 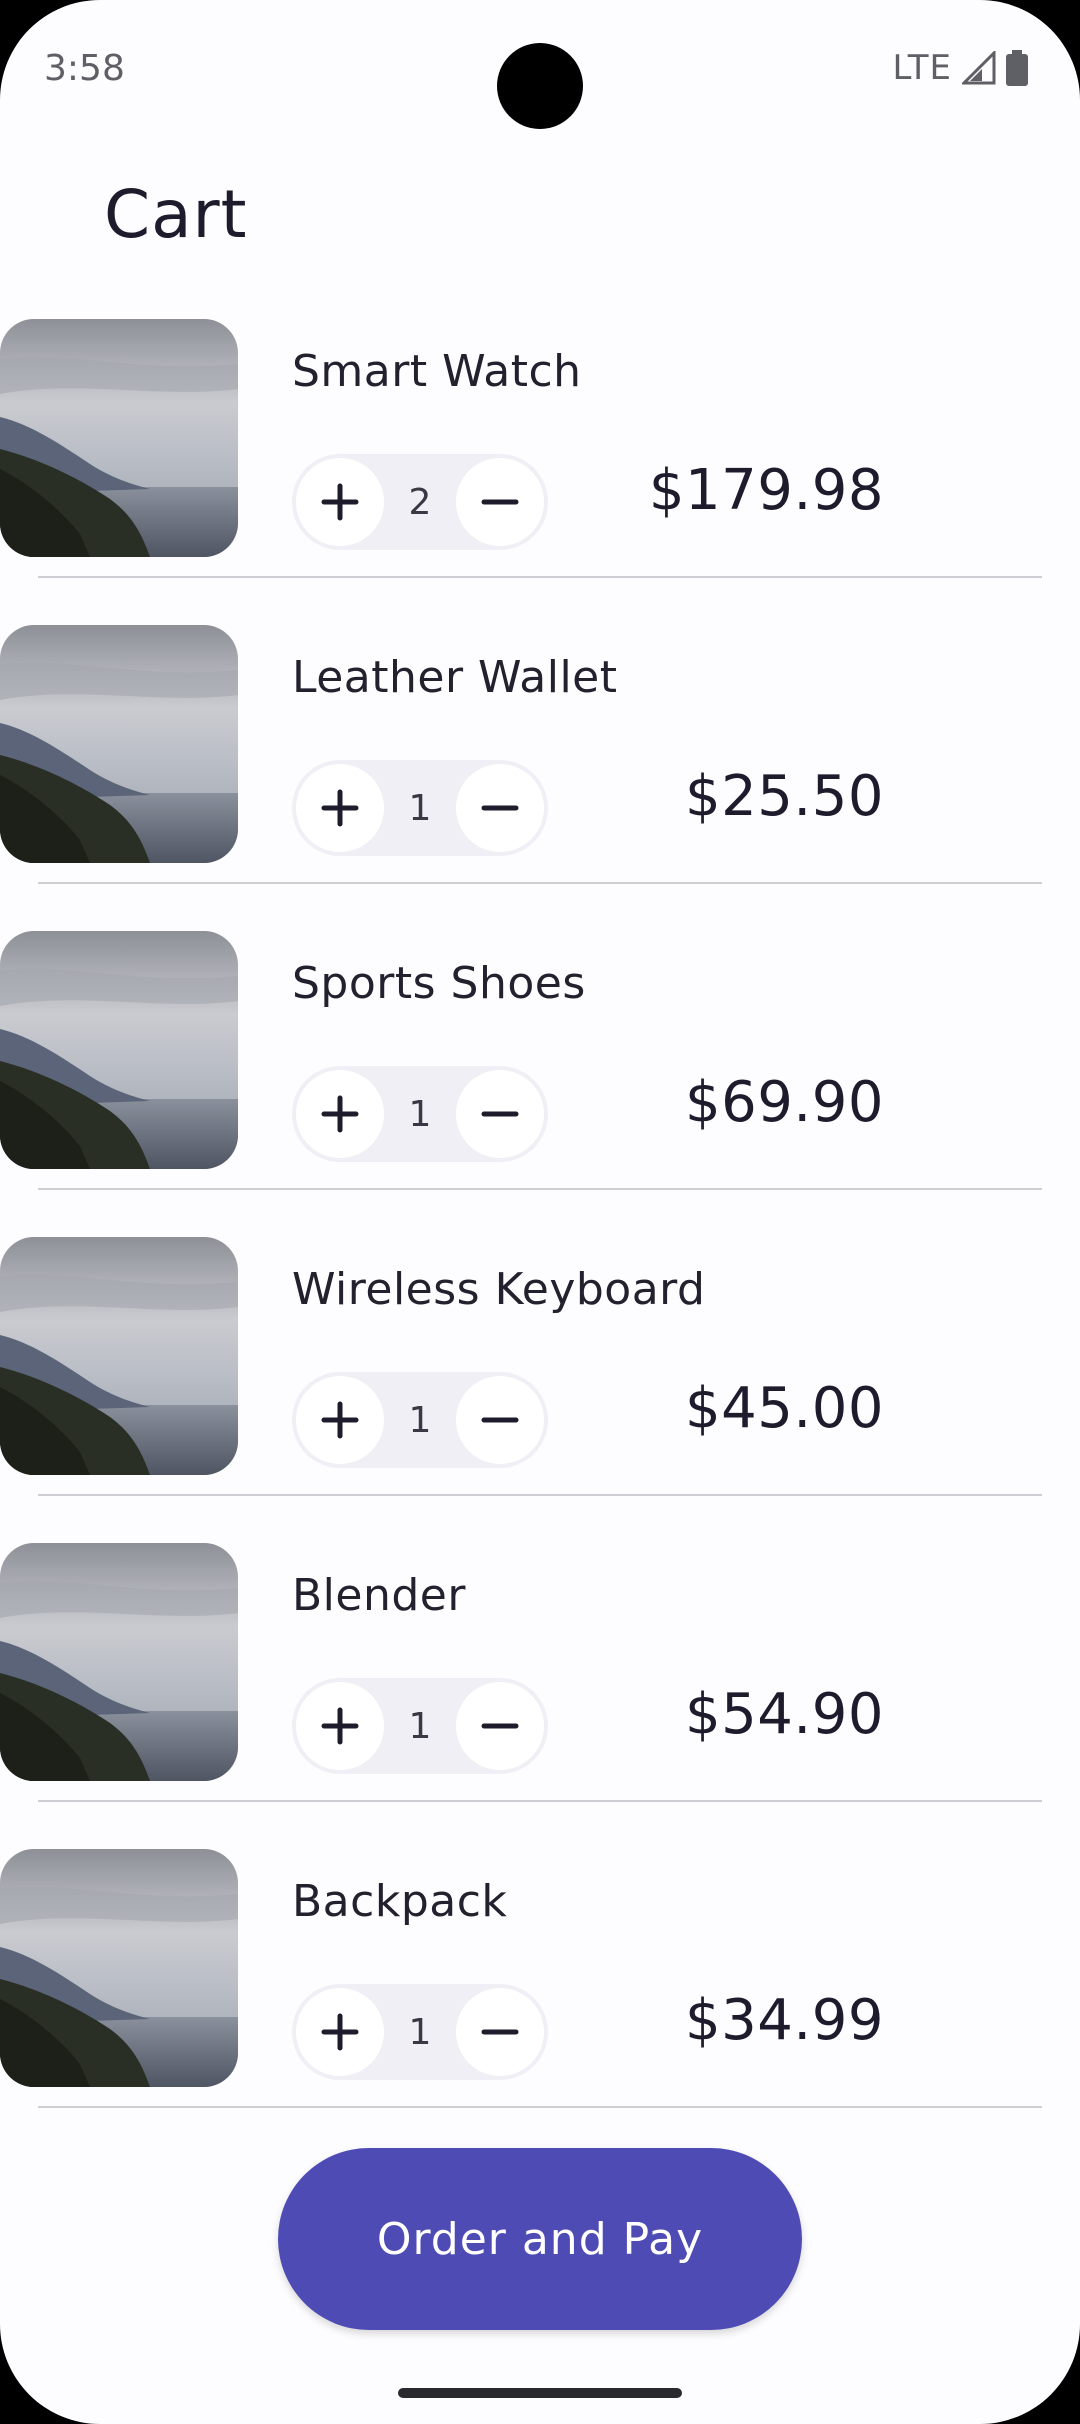 I want to click on item-name: Backpack, so click(x=400, y=1901).